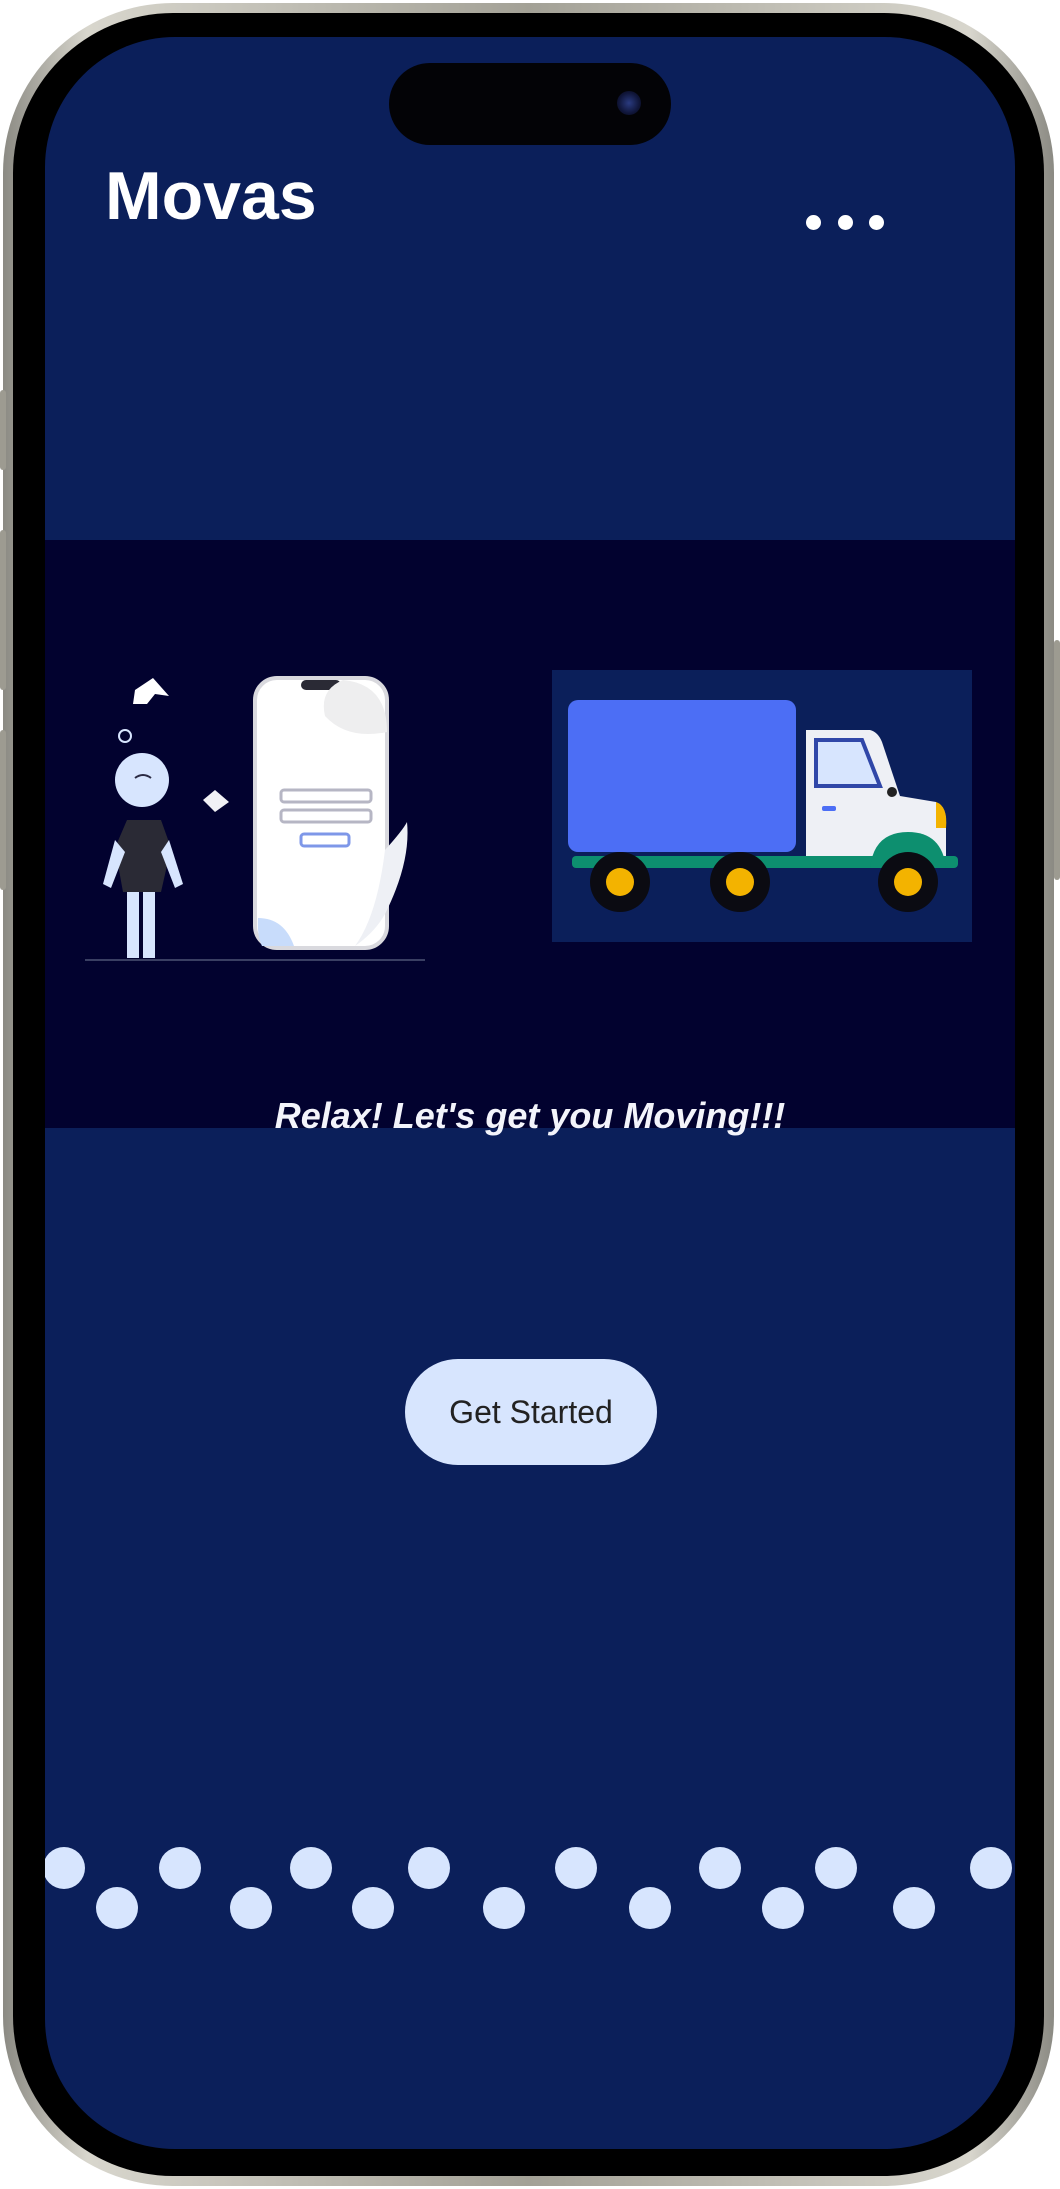  I want to click on front-camera-icon, so click(629, 103).